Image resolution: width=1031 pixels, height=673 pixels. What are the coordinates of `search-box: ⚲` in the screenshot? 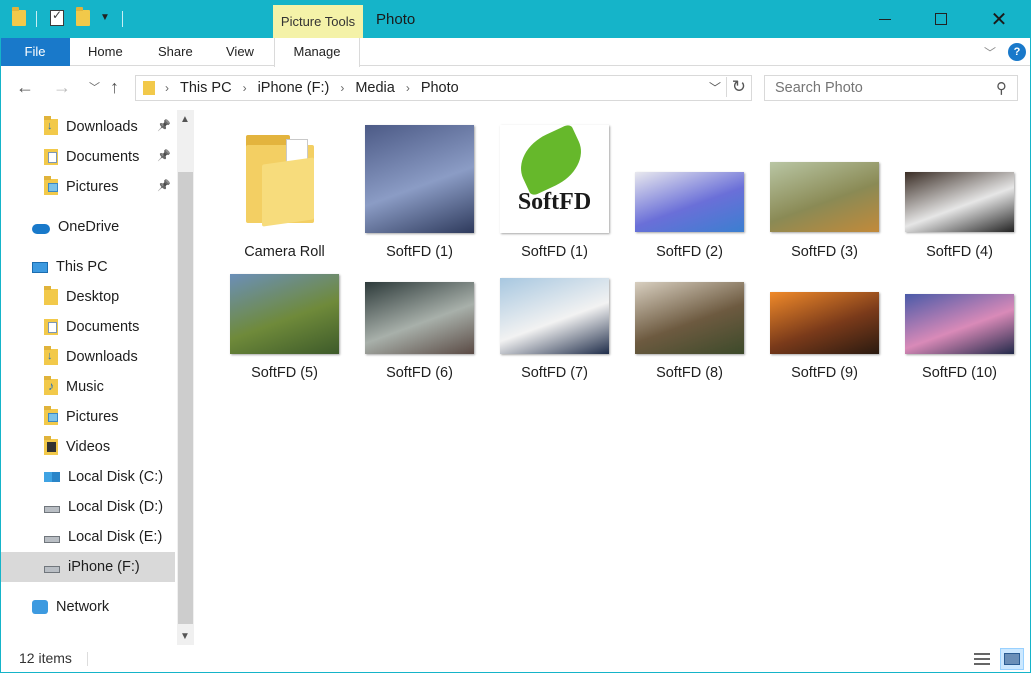 It's located at (891, 88).